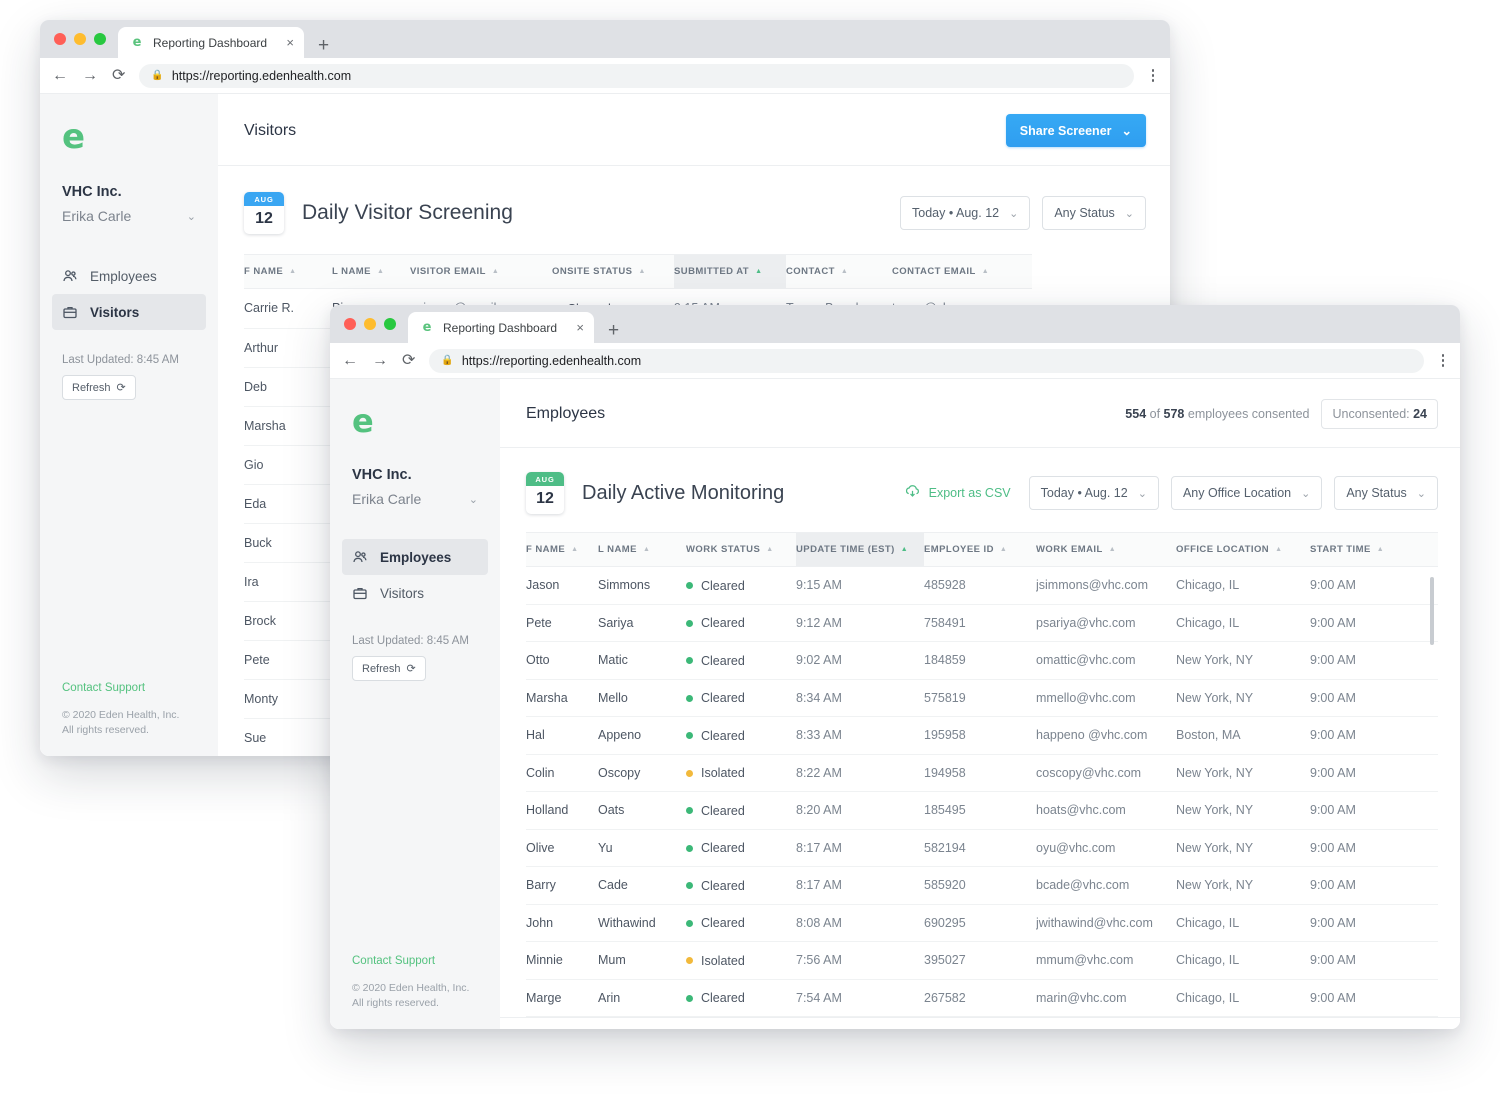 The height and width of the screenshot is (1100, 1500). Describe the element at coordinates (926, 360) in the screenshot. I see `address-bar-front: 🔒 https://reporting.edenhealth.com` at that location.